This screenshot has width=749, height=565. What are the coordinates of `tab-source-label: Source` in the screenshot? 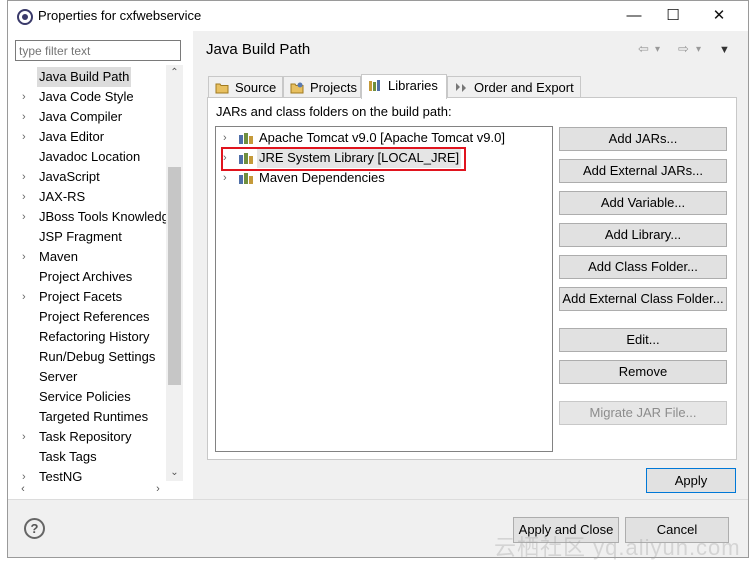 It's located at (256, 87).